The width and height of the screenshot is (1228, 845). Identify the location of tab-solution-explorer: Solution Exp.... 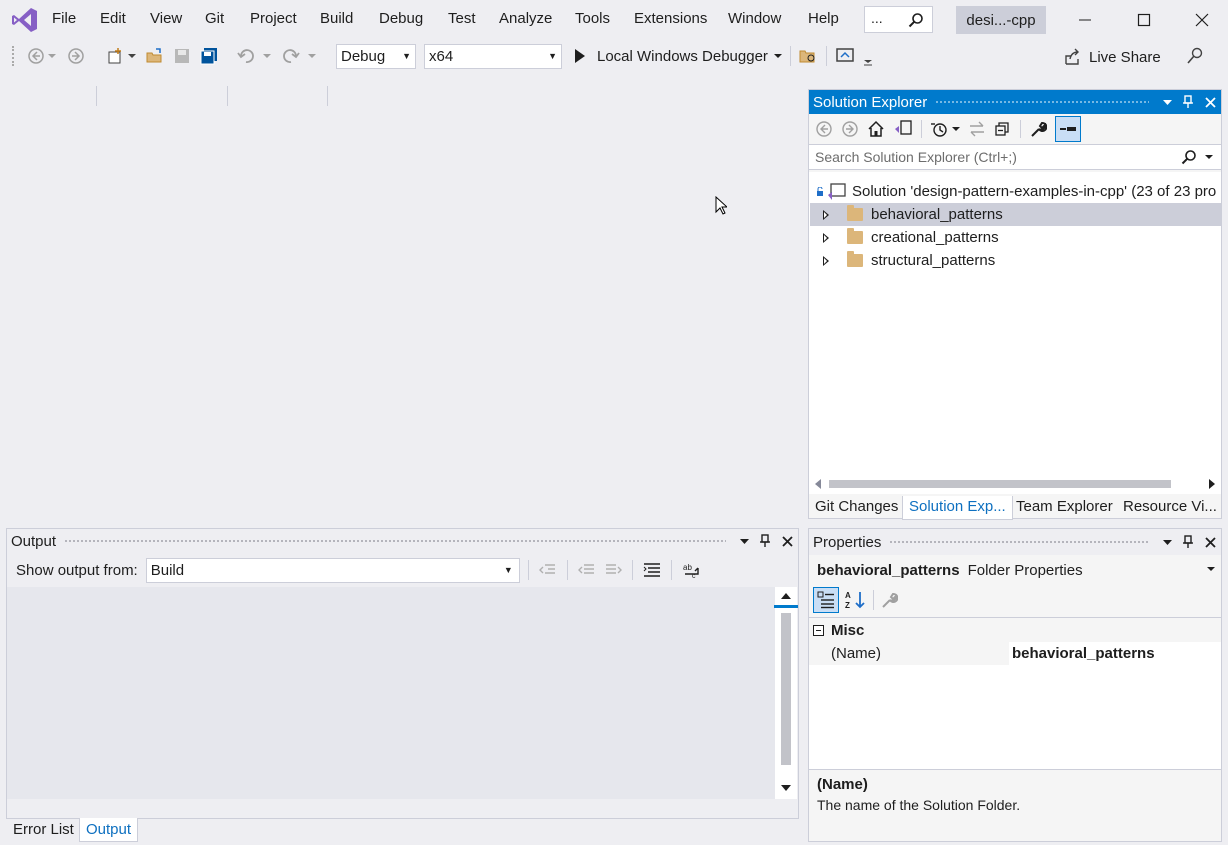
(957, 508).